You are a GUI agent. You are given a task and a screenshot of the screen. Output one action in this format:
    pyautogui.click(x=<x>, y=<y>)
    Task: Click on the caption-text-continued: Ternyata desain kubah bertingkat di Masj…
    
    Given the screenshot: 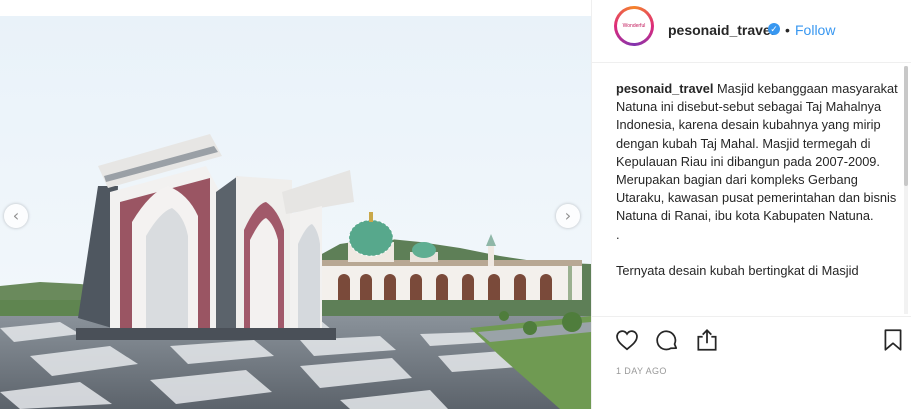 What is the action you would take?
    pyautogui.click(x=737, y=270)
    